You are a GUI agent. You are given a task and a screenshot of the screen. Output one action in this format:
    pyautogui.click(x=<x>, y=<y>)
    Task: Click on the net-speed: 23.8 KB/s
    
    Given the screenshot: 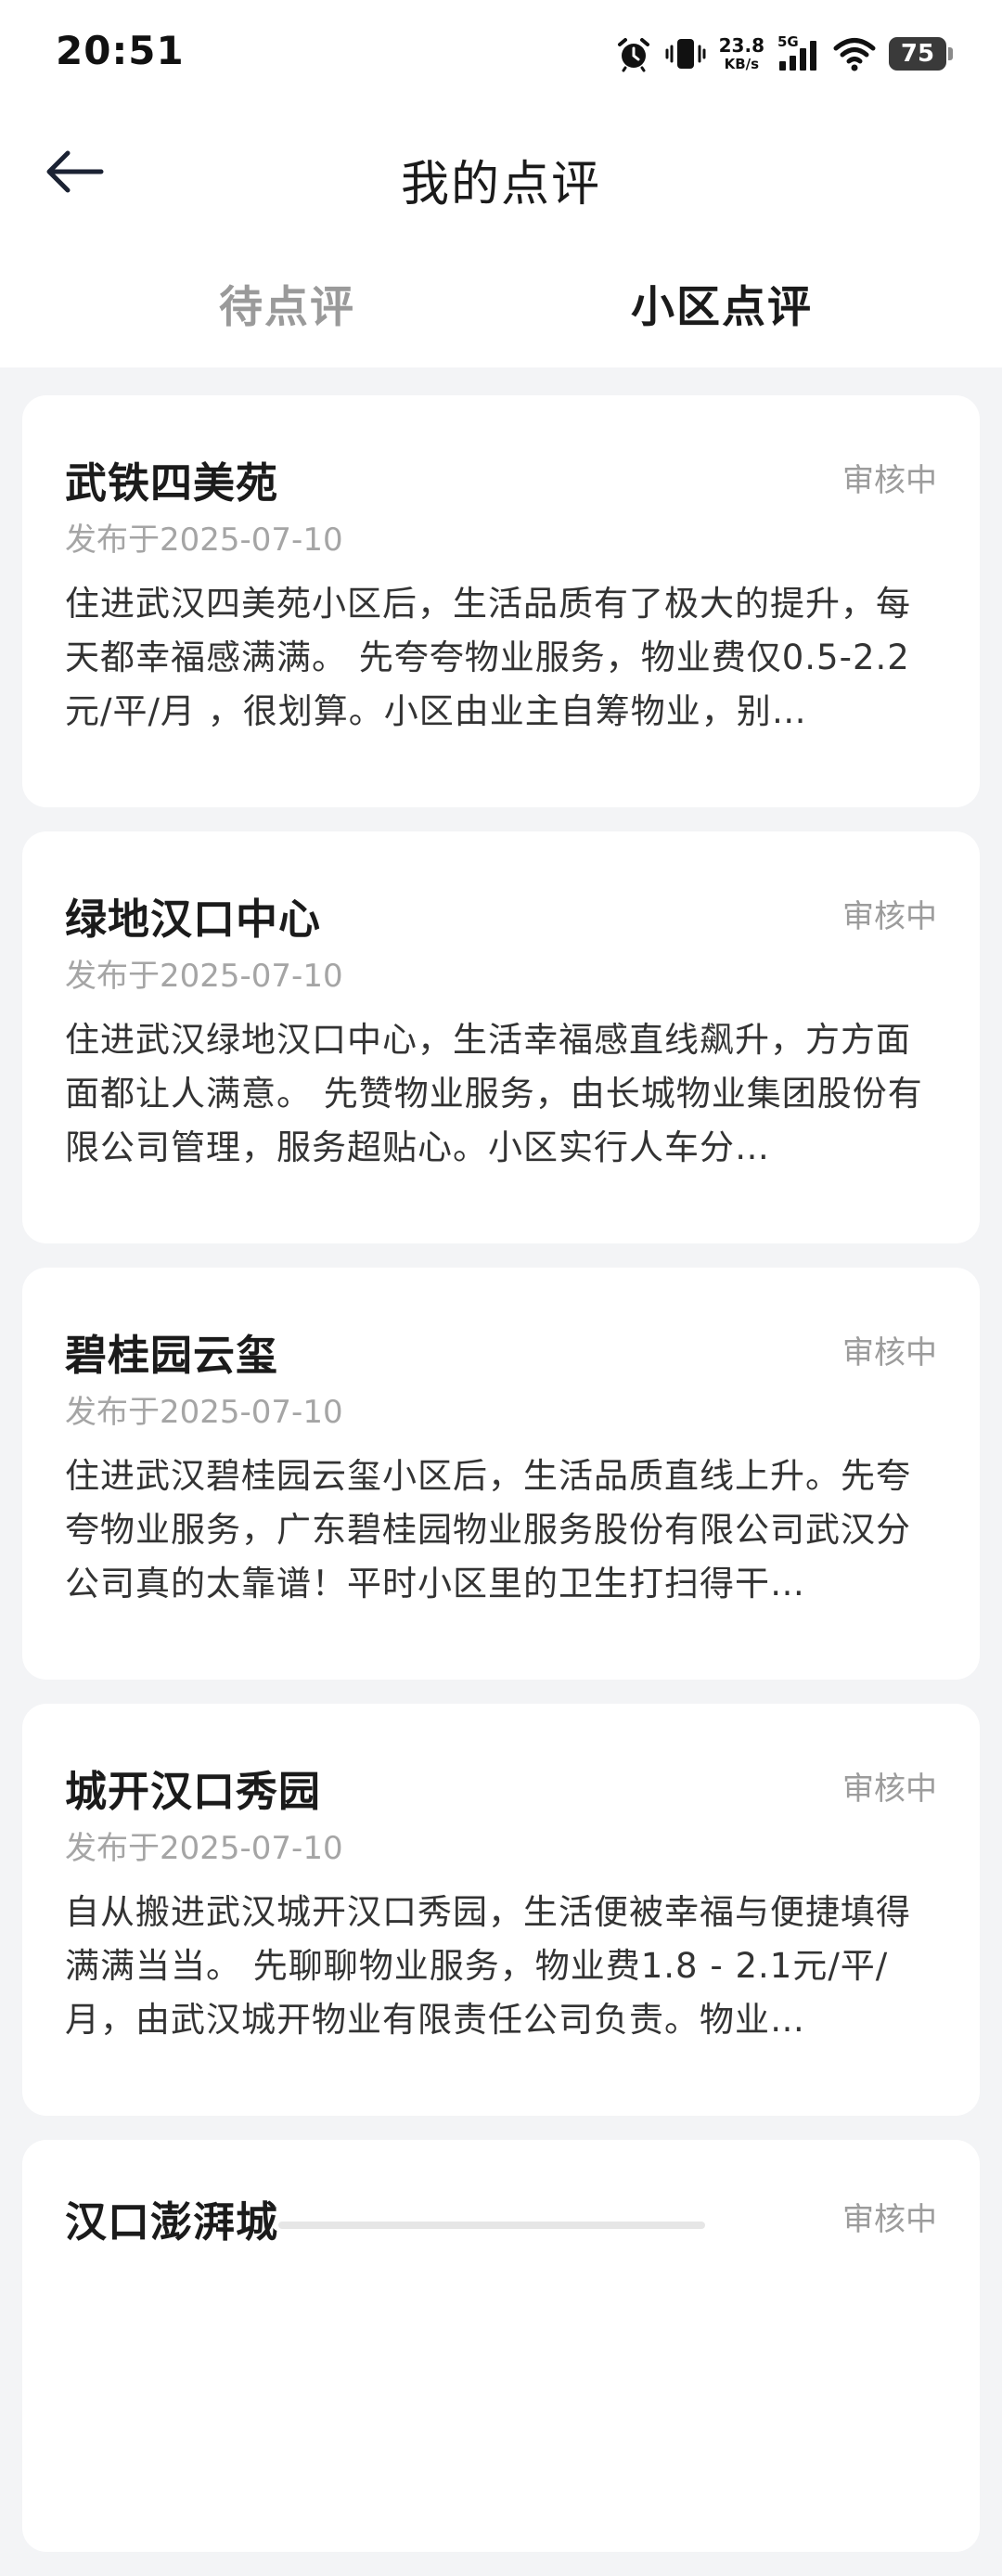 What is the action you would take?
    pyautogui.click(x=742, y=53)
    